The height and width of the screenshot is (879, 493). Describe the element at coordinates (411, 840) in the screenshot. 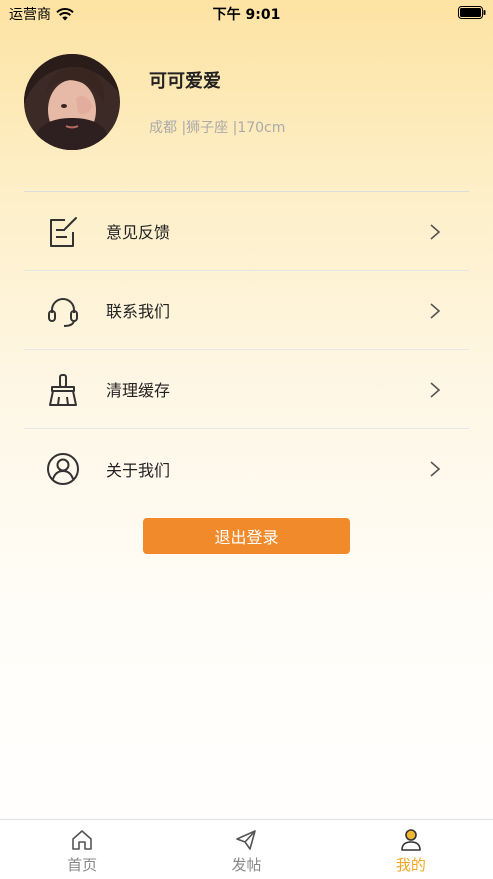

I see `person-icon` at that location.